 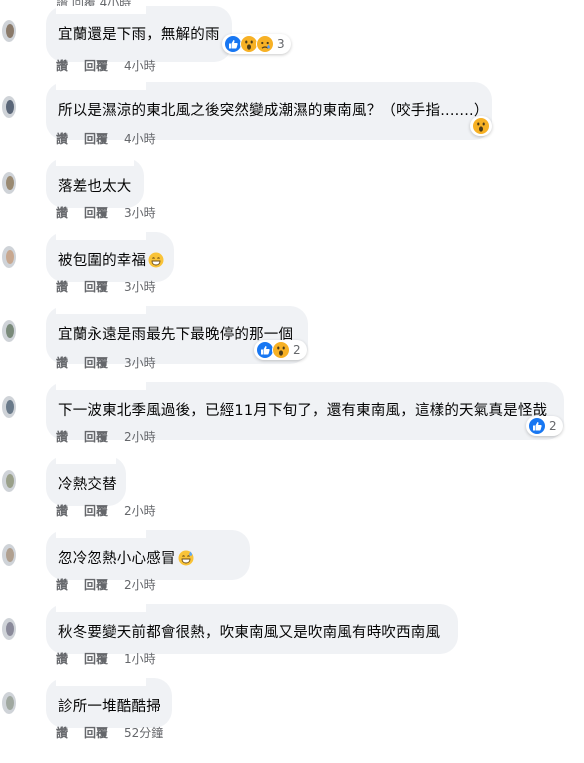 I want to click on comment-bubble: 落差也太大, so click(x=95, y=183).